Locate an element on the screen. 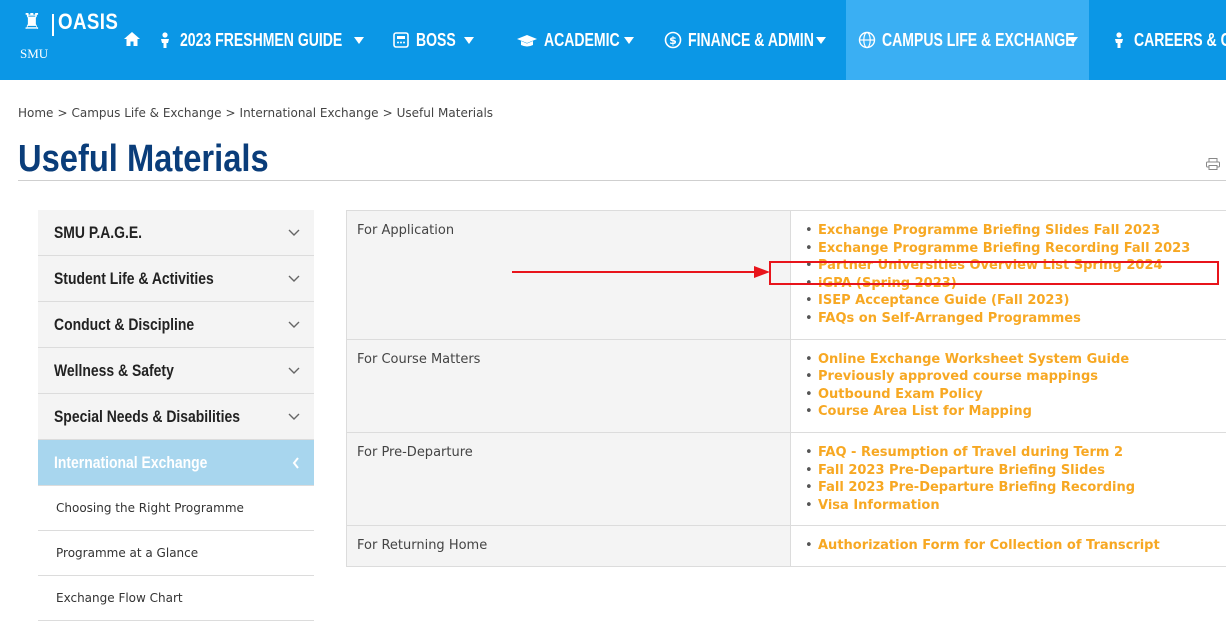 This screenshot has height=624, width=1226. link-outbound-exam-policy: Outbound Exam Policy is located at coordinates (900, 394).